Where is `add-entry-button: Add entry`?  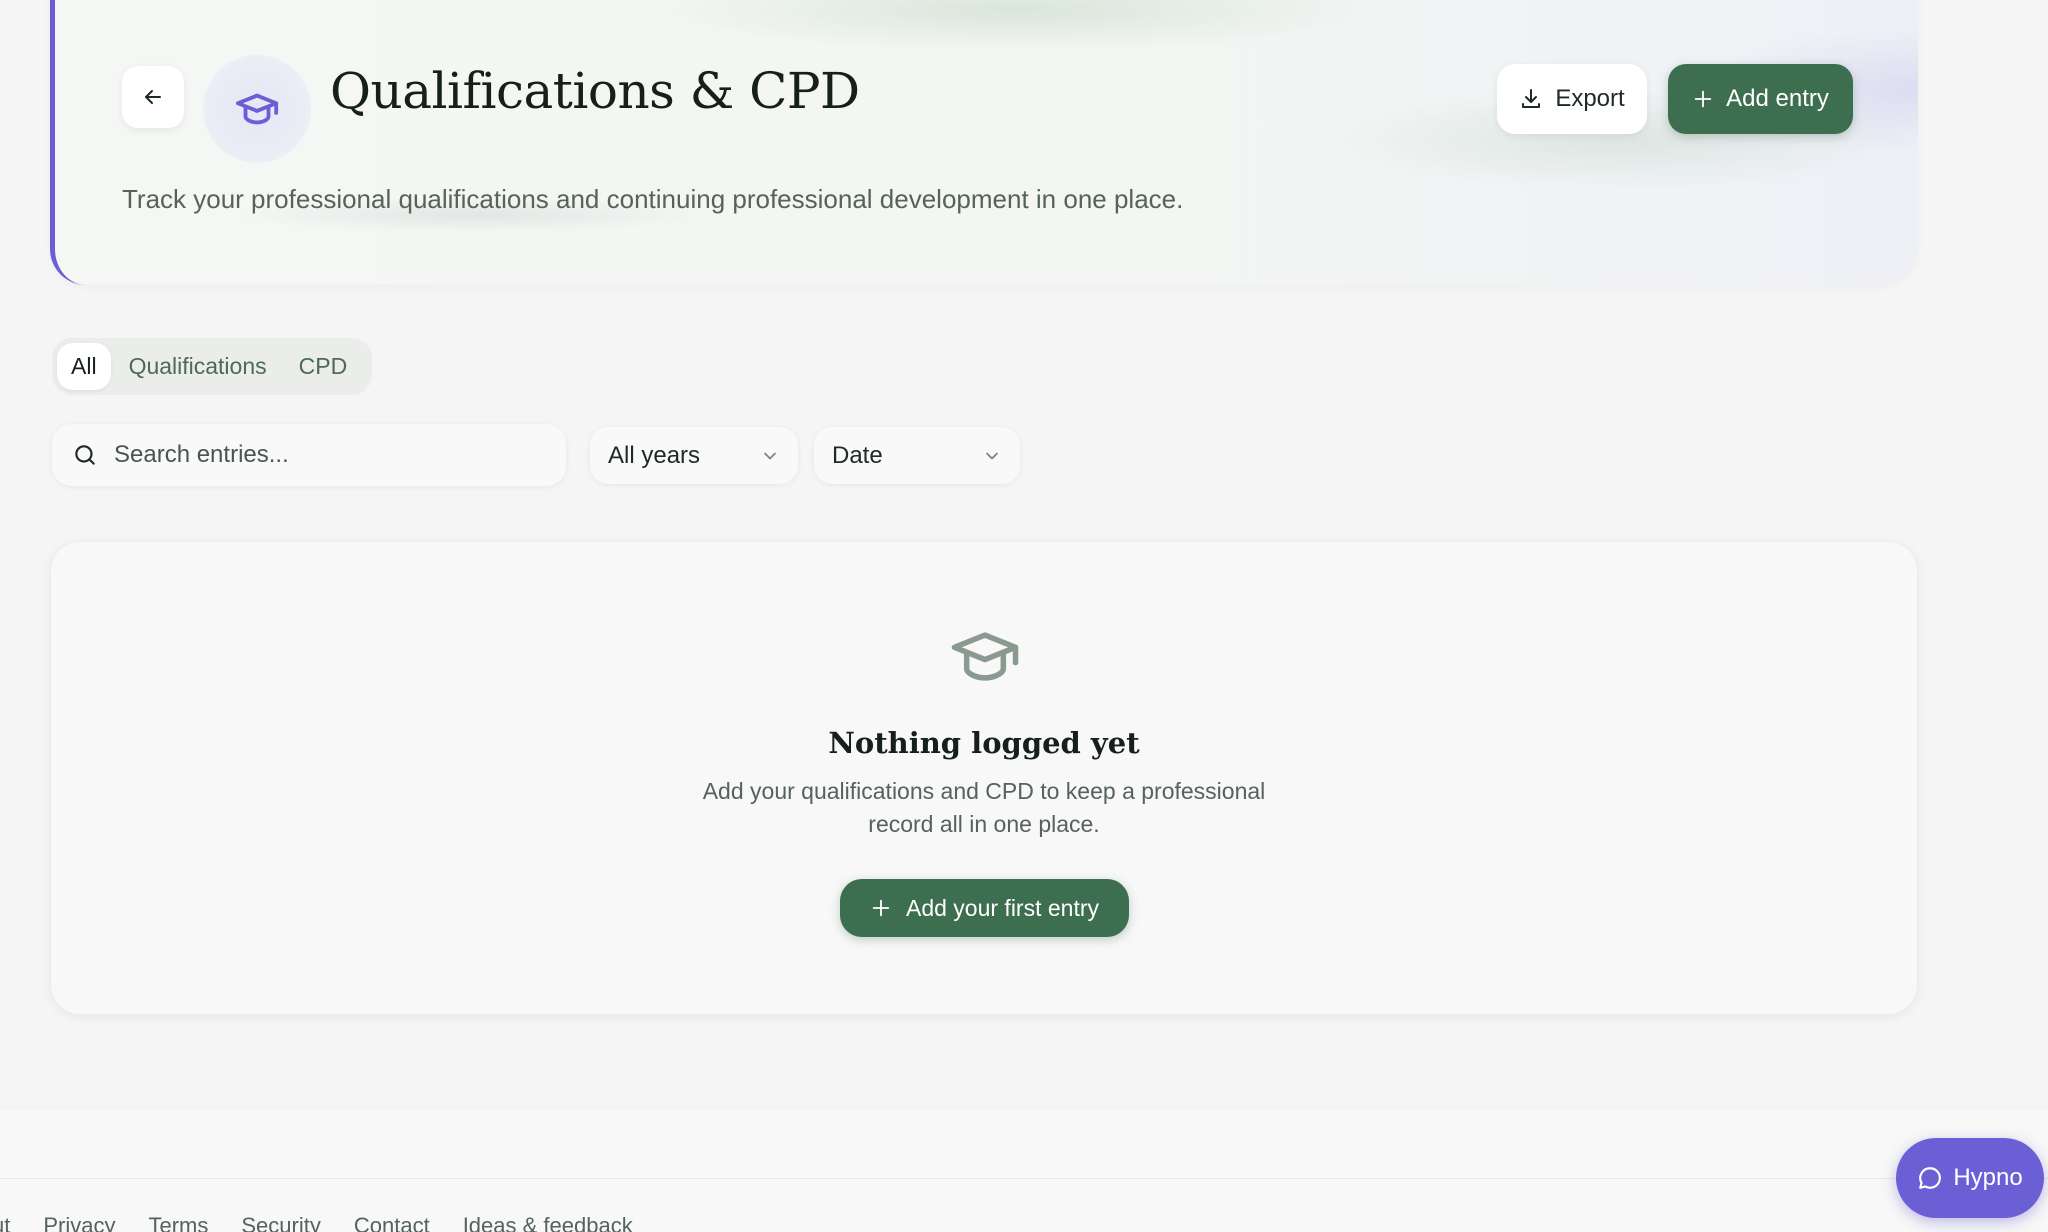 add-entry-button: Add entry is located at coordinates (1760, 99).